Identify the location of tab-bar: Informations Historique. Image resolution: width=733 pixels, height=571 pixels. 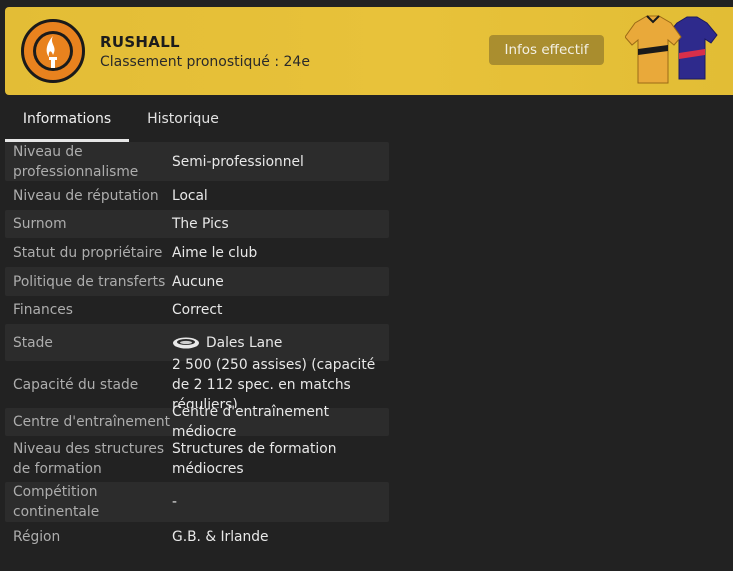
(195, 123).